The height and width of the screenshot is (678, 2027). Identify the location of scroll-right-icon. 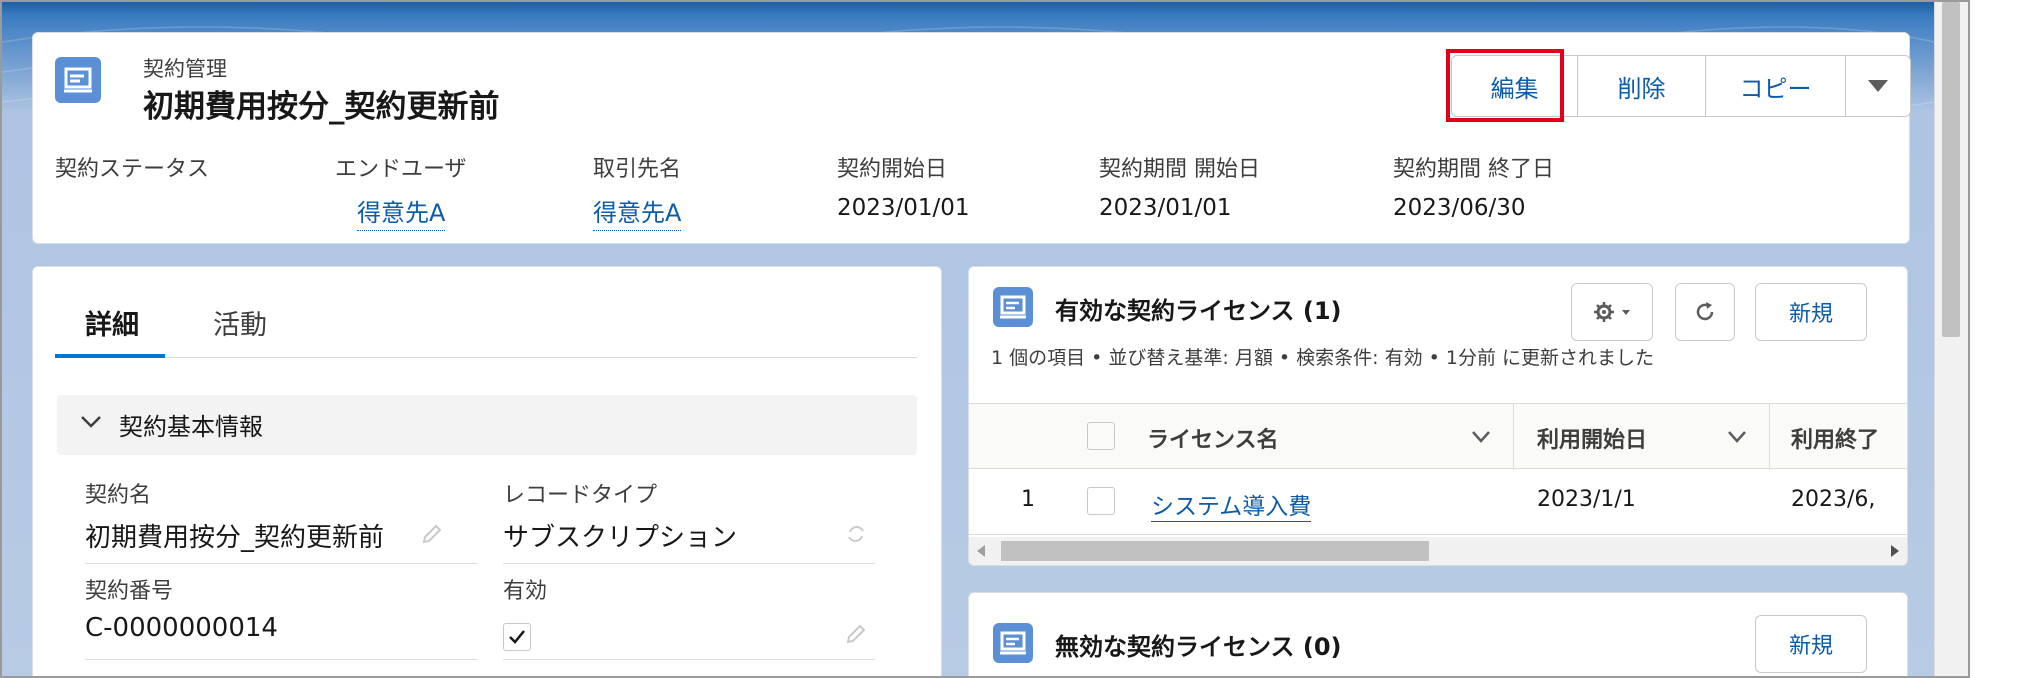
(1894, 551).